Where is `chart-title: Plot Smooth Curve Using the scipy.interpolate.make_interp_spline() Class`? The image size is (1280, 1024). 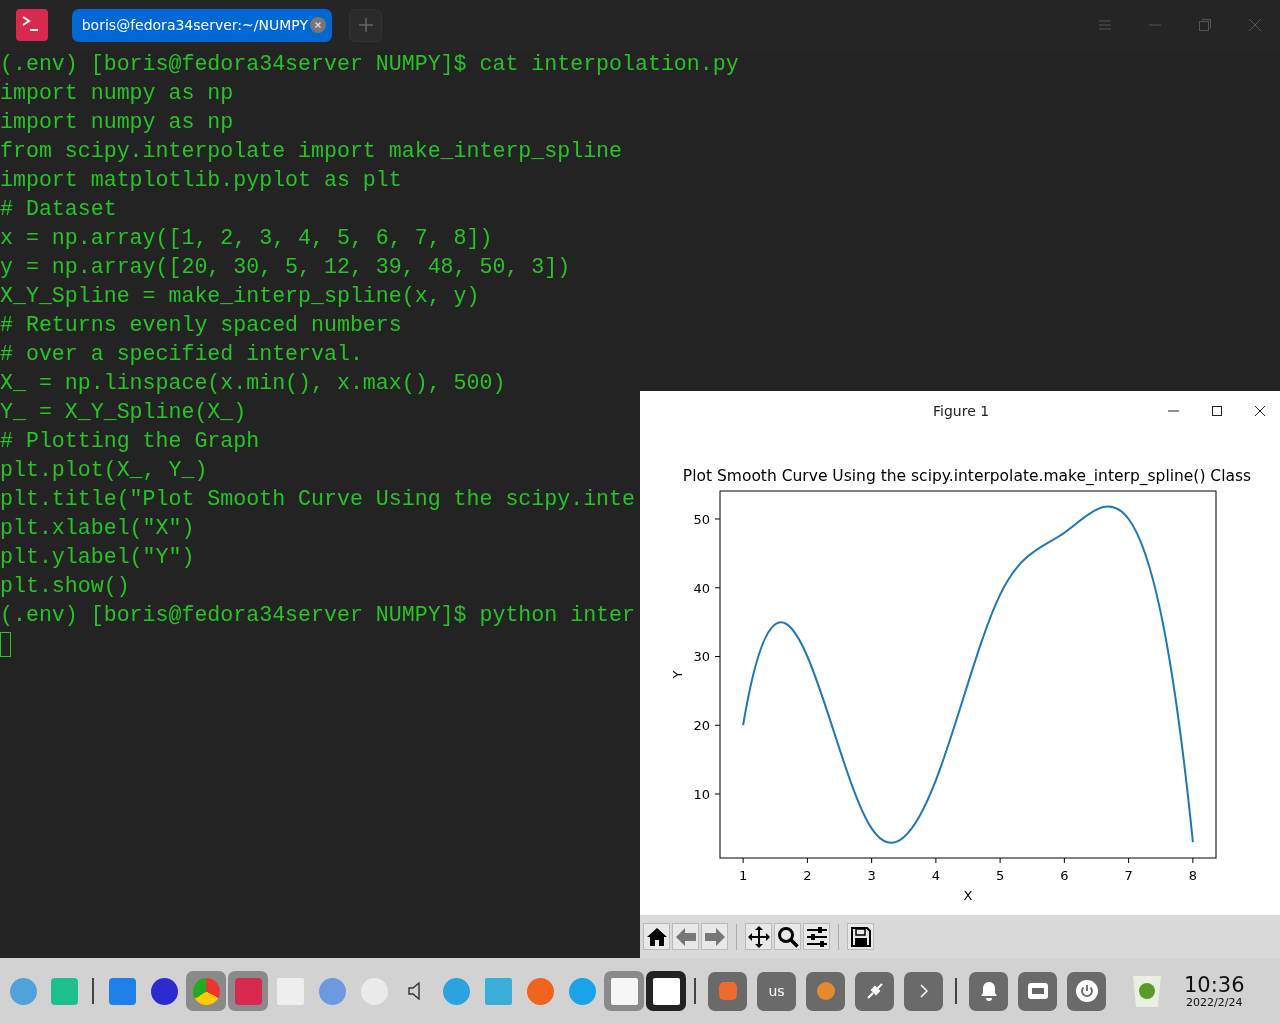 chart-title: Plot Smooth Curve Using the scipy.interpolate.make_interp_spline() Class is located at coordinates (967, 476).